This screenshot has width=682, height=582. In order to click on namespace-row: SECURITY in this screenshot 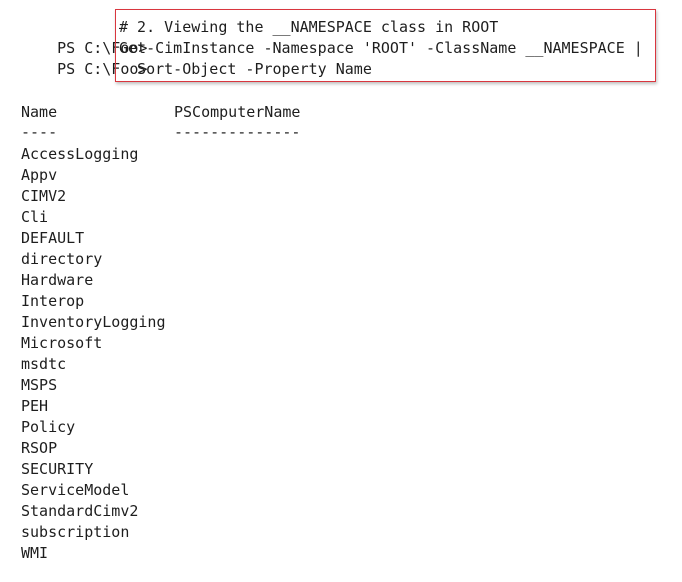, I will do `click(57, 469)`.